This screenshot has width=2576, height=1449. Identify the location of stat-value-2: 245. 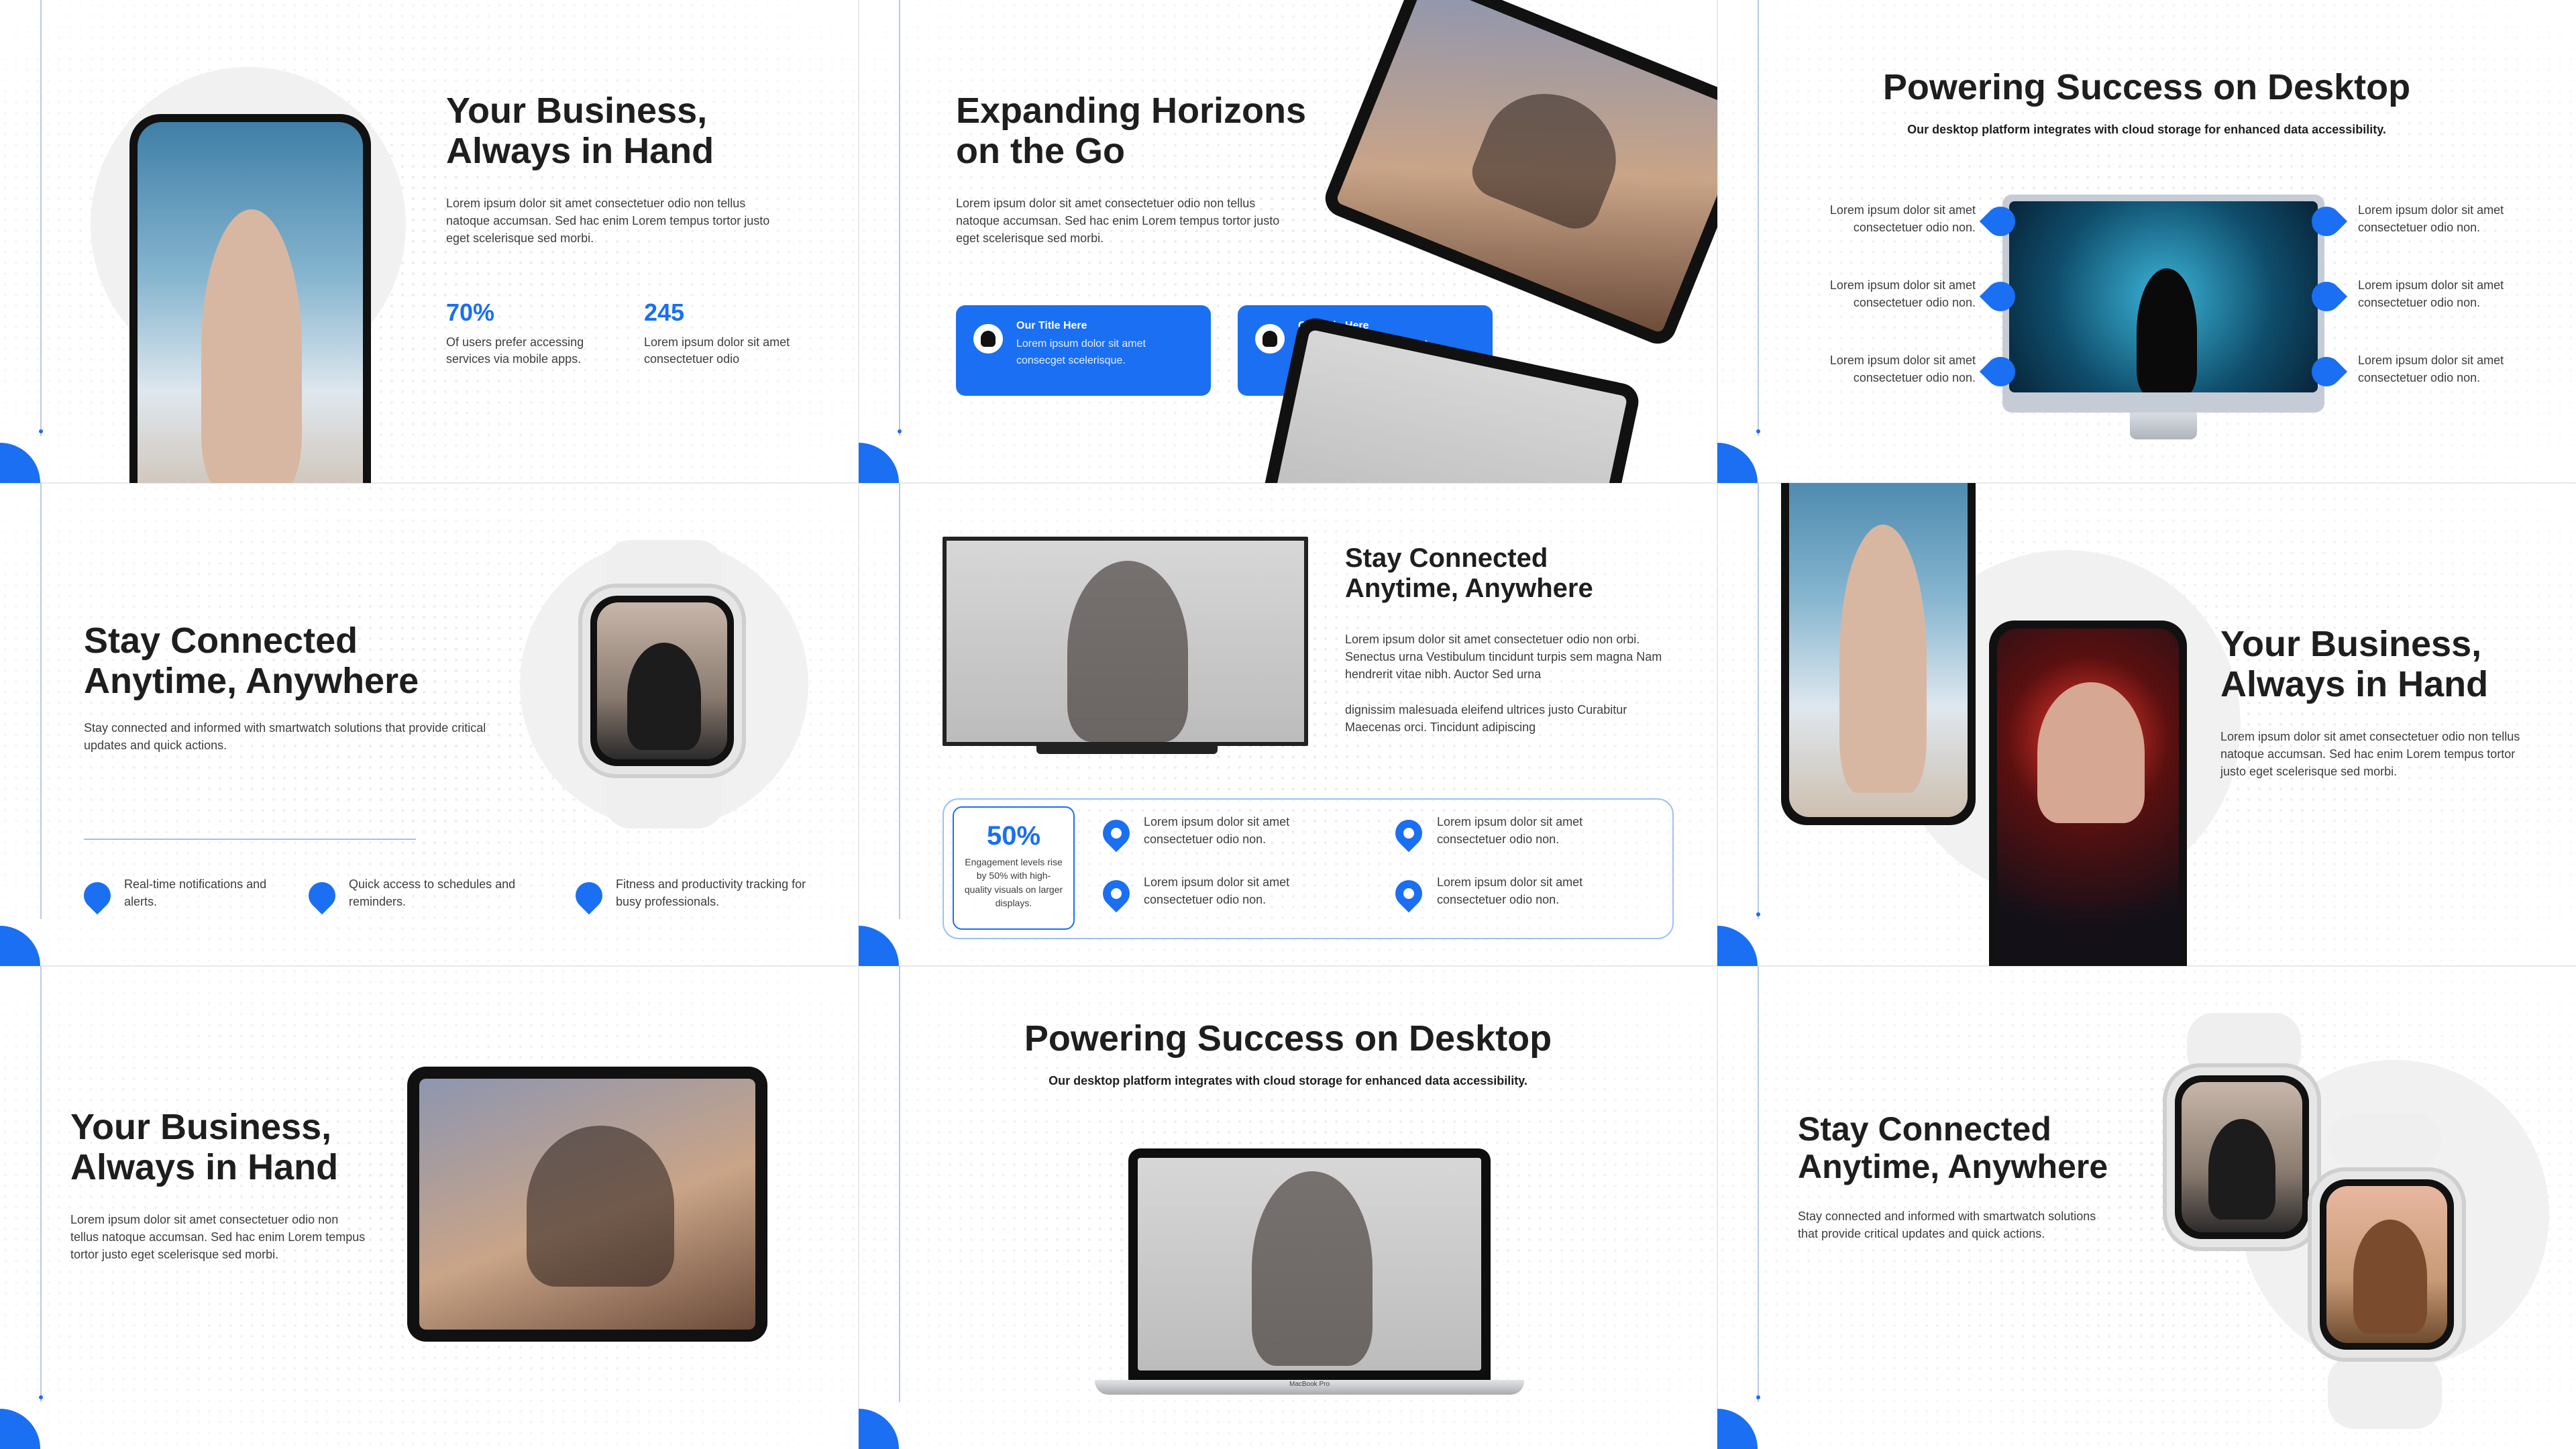
(664, 312).